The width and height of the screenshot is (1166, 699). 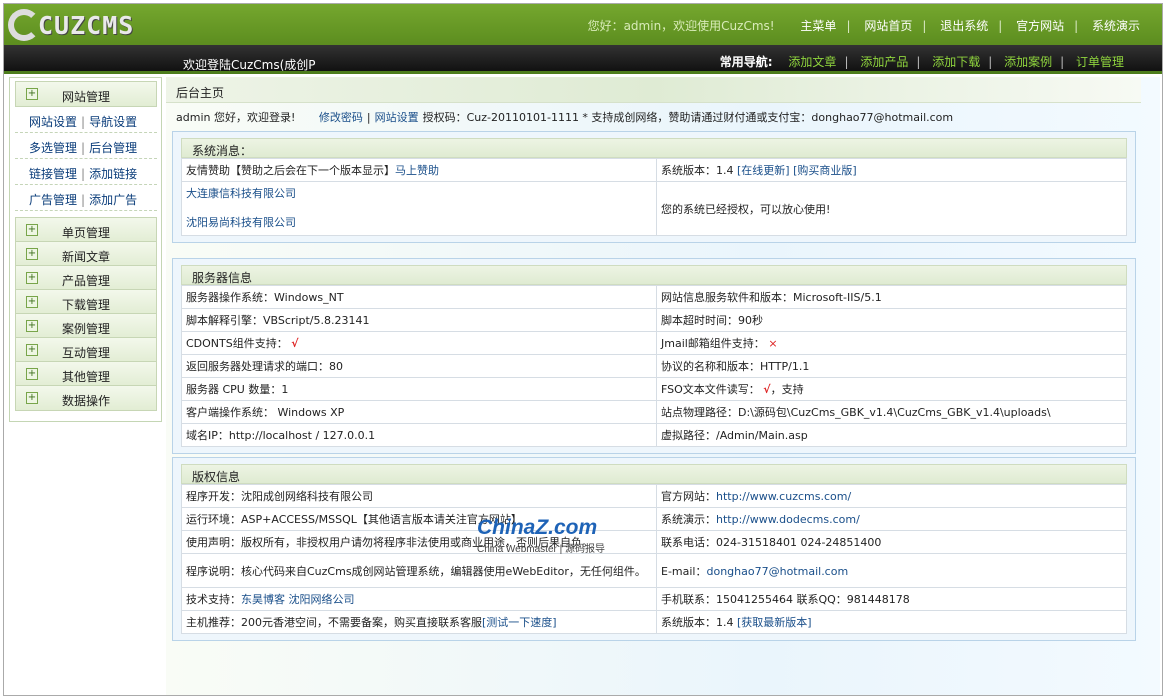 What do you see at coordinates (812, 62) in the screenshot?
I see `quick-add-article: 添加文章` at bounding box center [812, 62].